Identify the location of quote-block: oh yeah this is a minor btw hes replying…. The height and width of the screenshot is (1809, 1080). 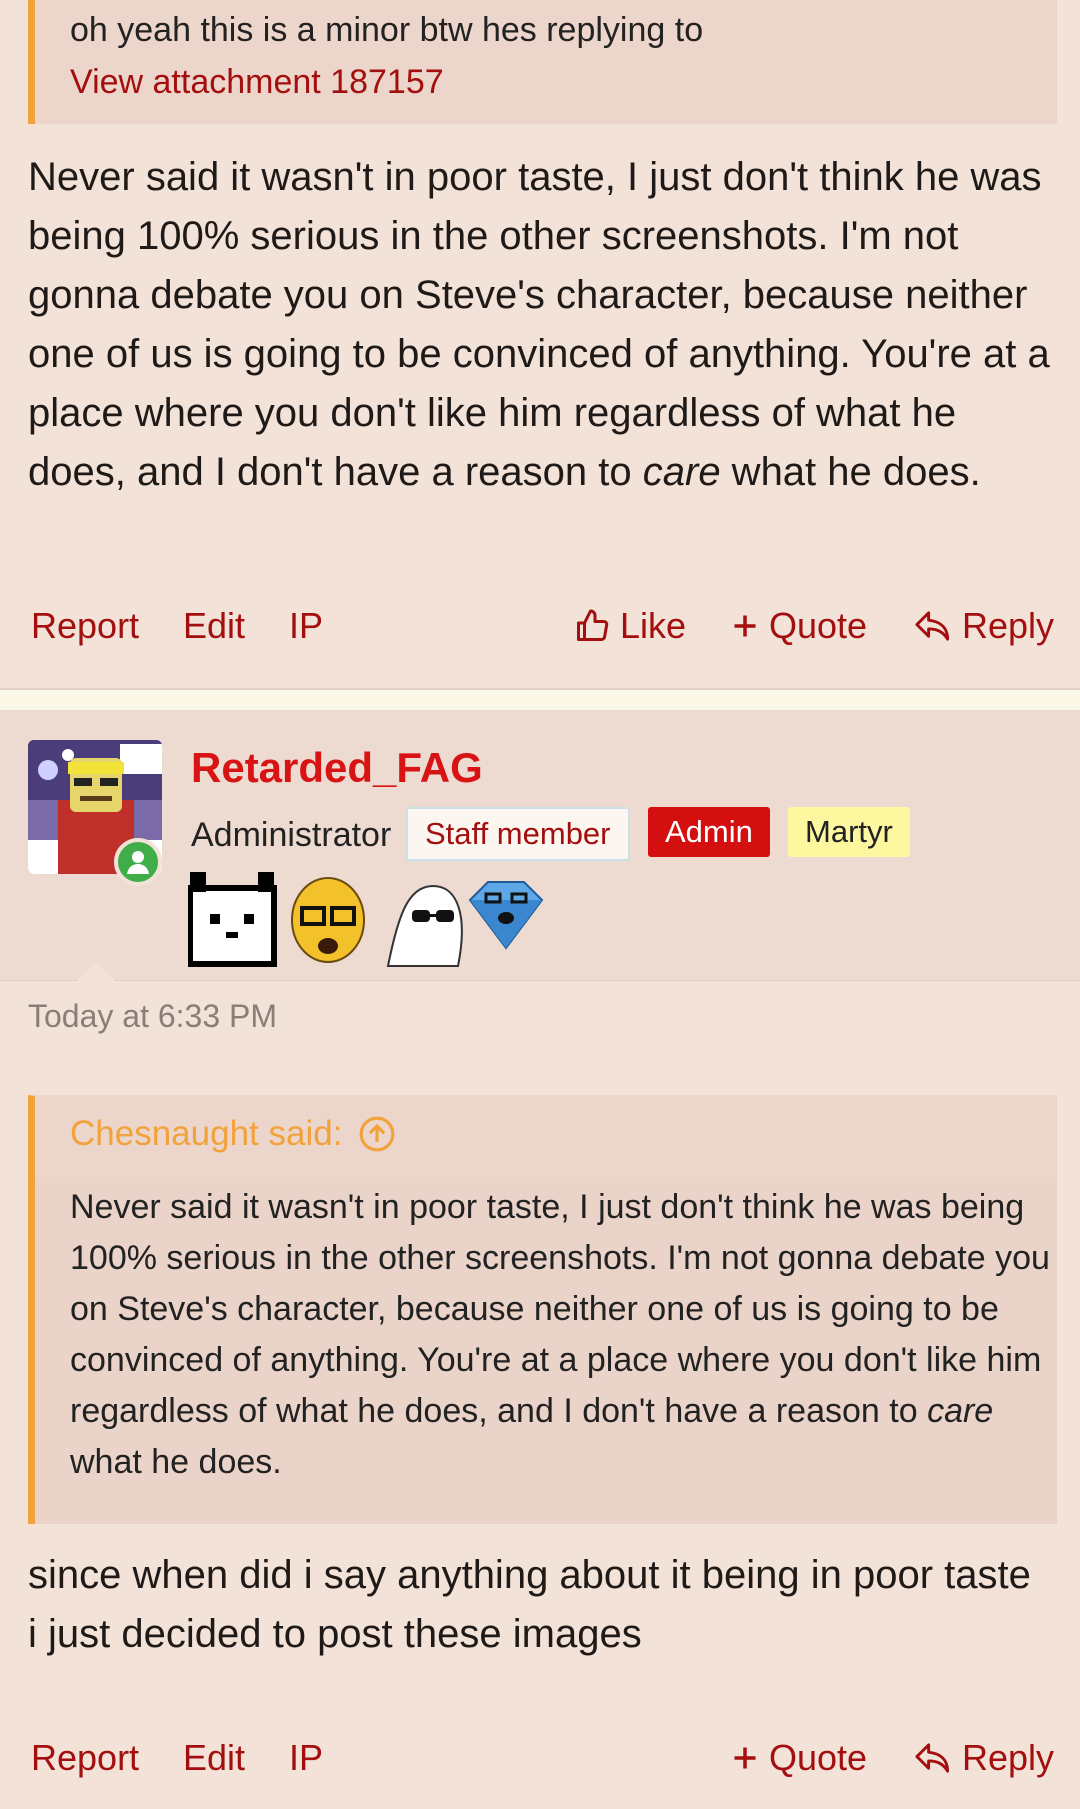
(542, 62).